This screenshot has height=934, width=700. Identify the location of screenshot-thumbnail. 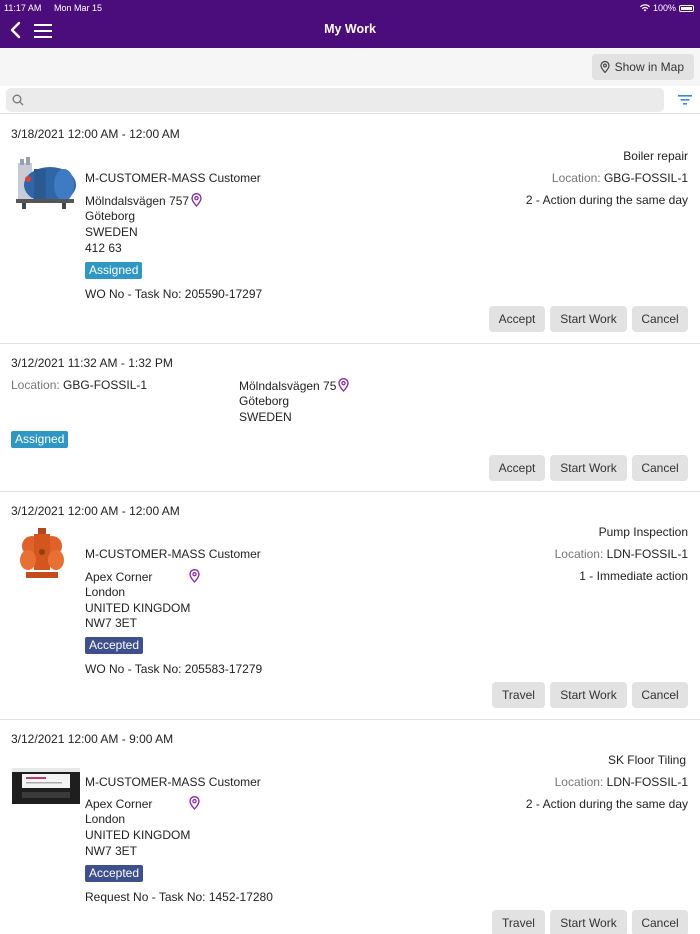
(46, 786).